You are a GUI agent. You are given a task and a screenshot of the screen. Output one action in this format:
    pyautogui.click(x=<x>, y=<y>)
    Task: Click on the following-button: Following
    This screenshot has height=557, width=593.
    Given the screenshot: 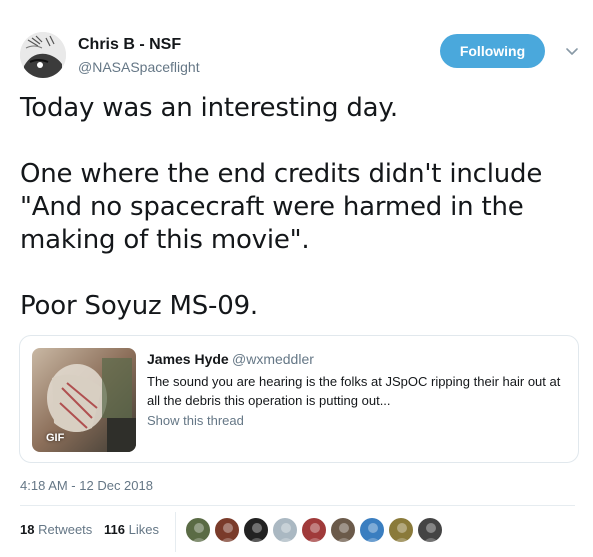 What is the action you would take?
    pyautogui.click(x=492, y=51)
    